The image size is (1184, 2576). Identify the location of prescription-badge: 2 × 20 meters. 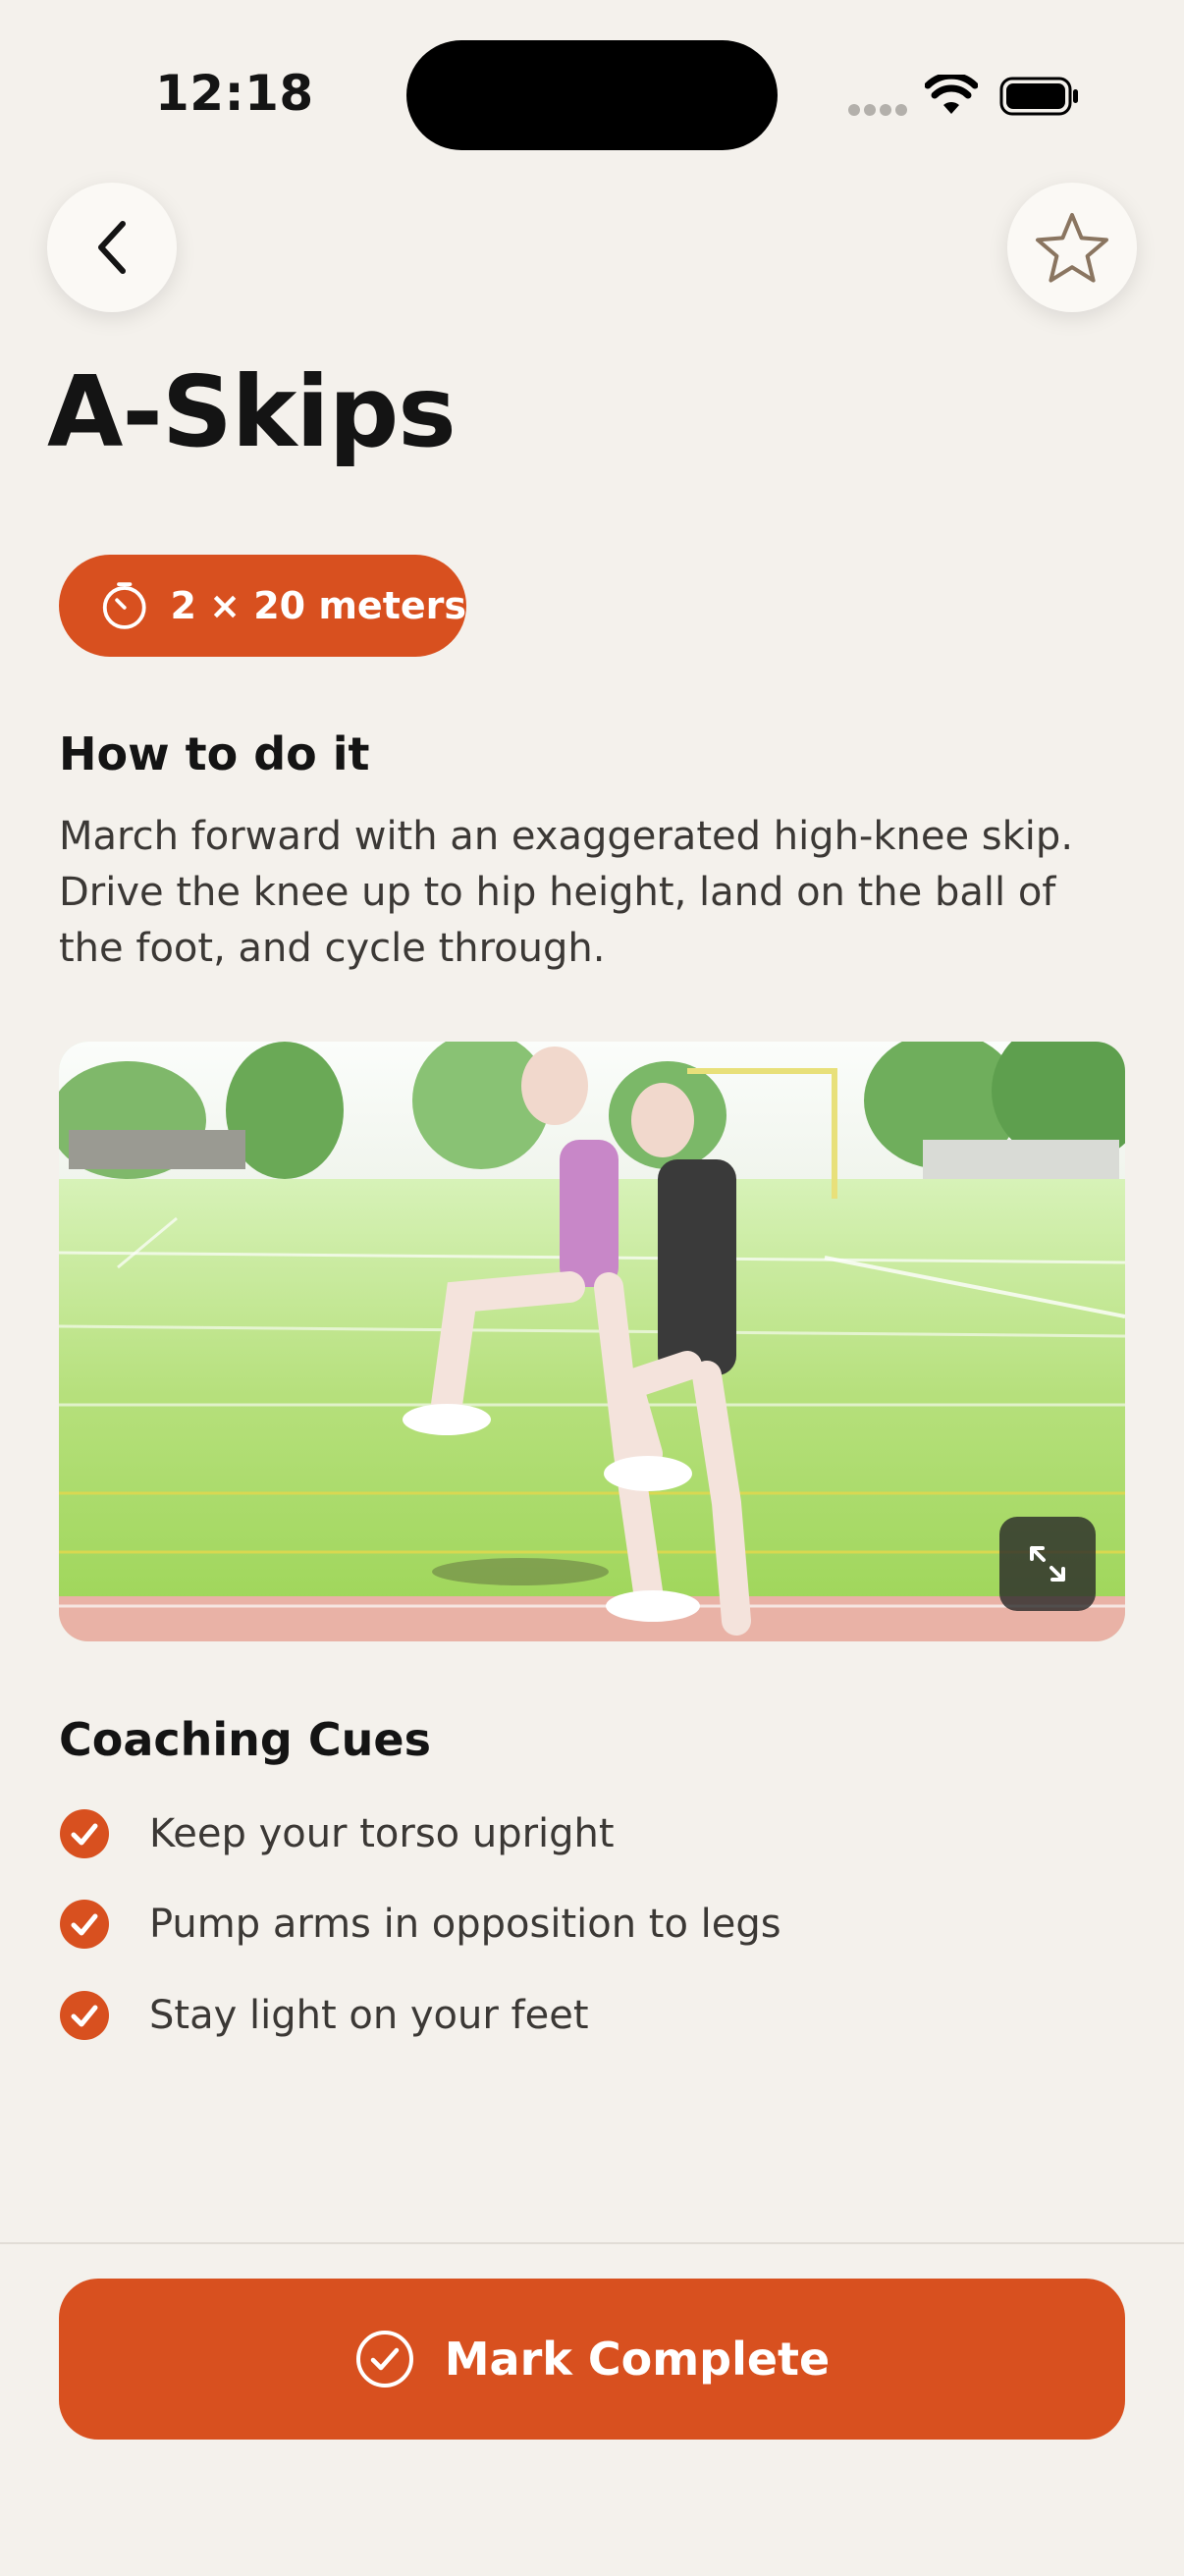
(262, 606).